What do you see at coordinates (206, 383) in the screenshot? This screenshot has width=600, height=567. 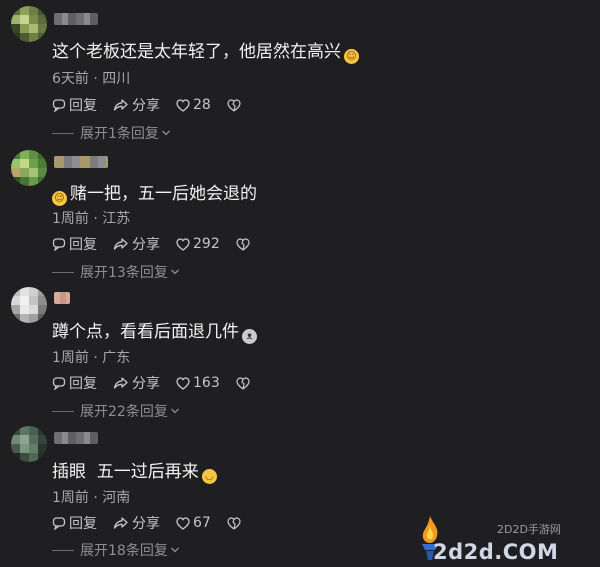 I see `like-count: 163` at bounding box center [206, 383].